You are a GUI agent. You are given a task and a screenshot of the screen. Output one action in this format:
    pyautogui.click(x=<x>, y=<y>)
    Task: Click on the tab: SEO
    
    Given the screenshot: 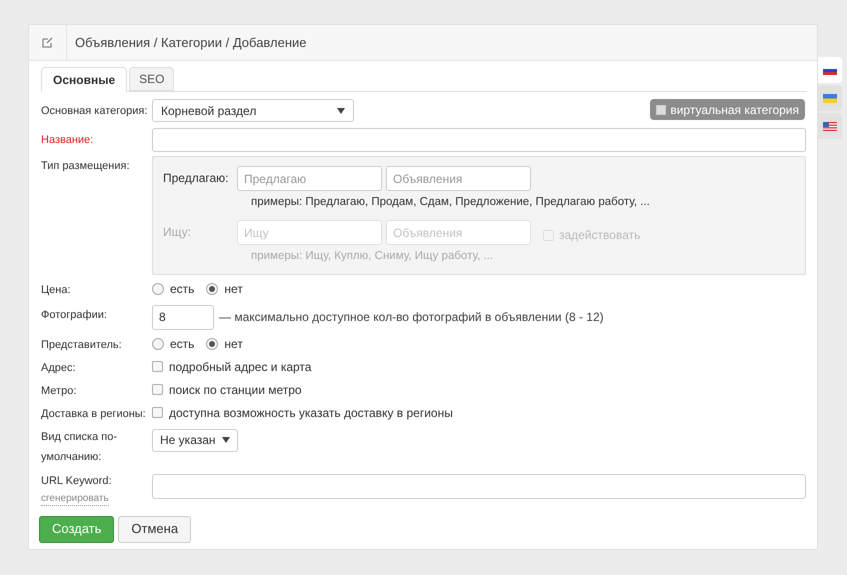 What is the action you would take?
    pyautogui.click(x=151, y=79)
    